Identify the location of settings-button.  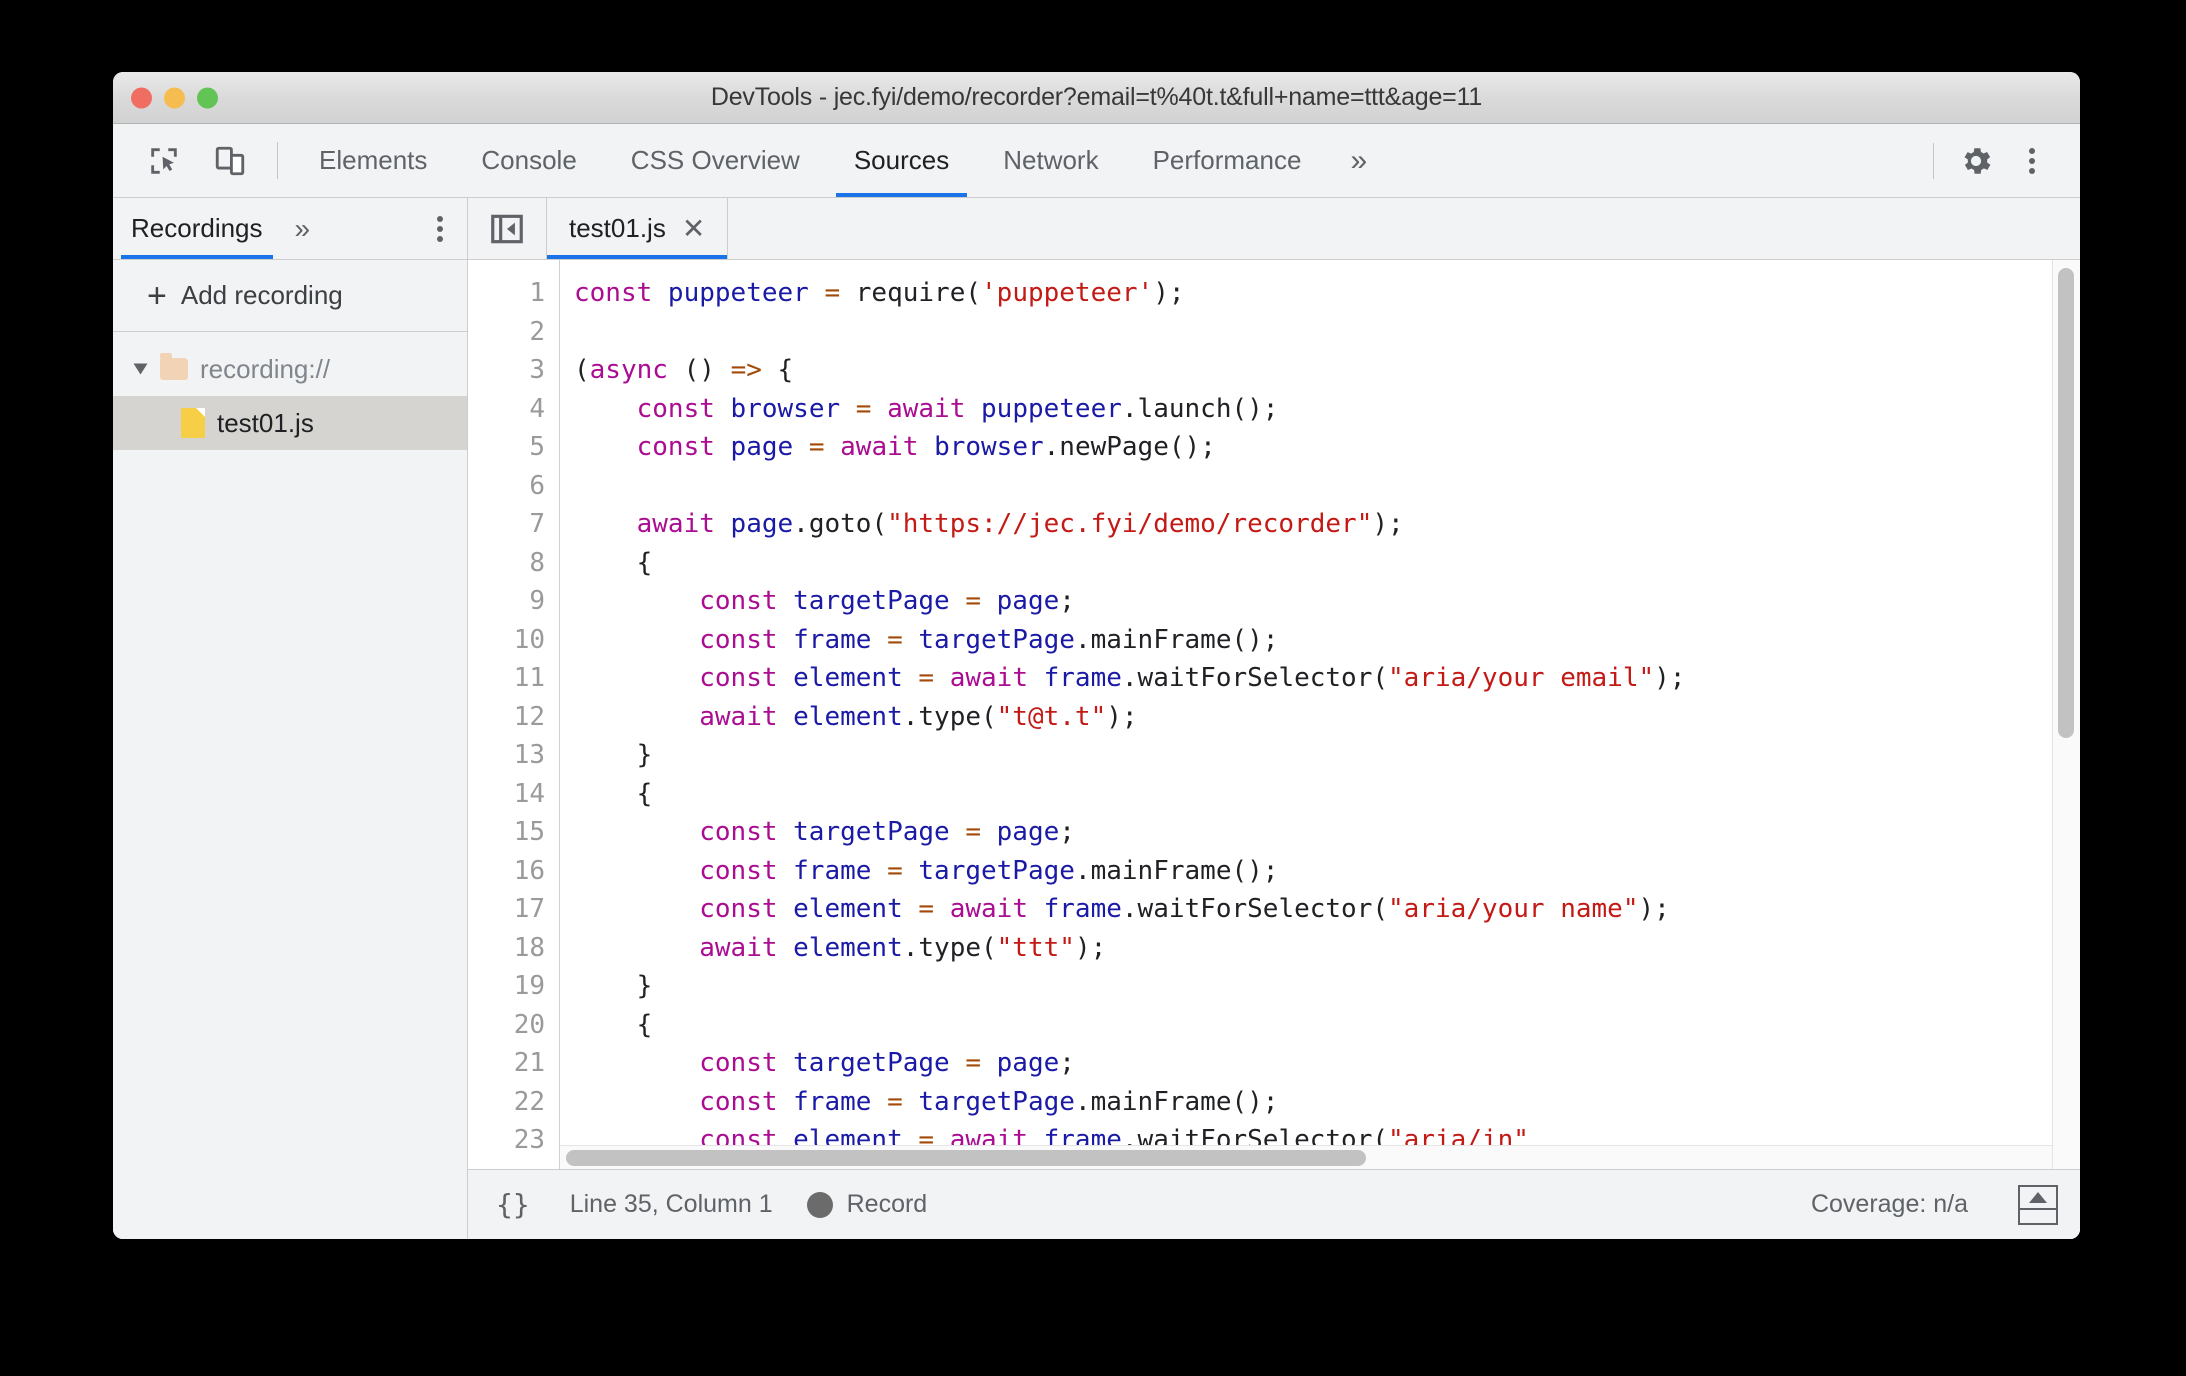
(1976, 161).